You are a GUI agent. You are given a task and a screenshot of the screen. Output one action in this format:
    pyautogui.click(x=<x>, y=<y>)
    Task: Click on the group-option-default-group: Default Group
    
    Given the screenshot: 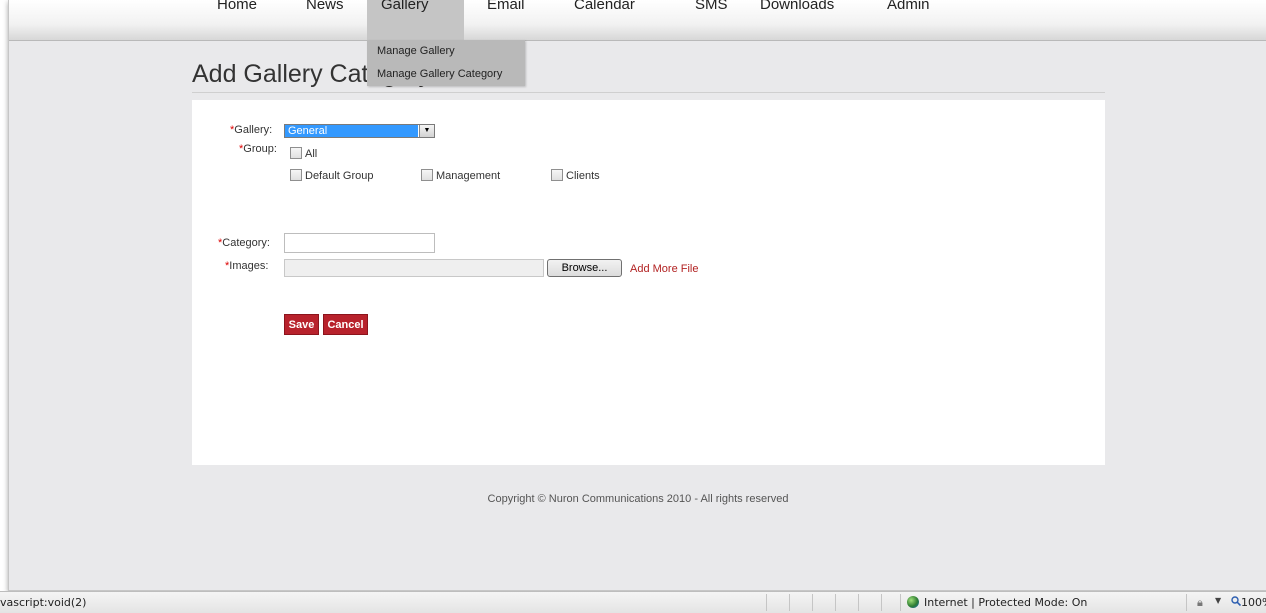 What is the action you would take?
    pyautogui.click(x=331, y=175)
    